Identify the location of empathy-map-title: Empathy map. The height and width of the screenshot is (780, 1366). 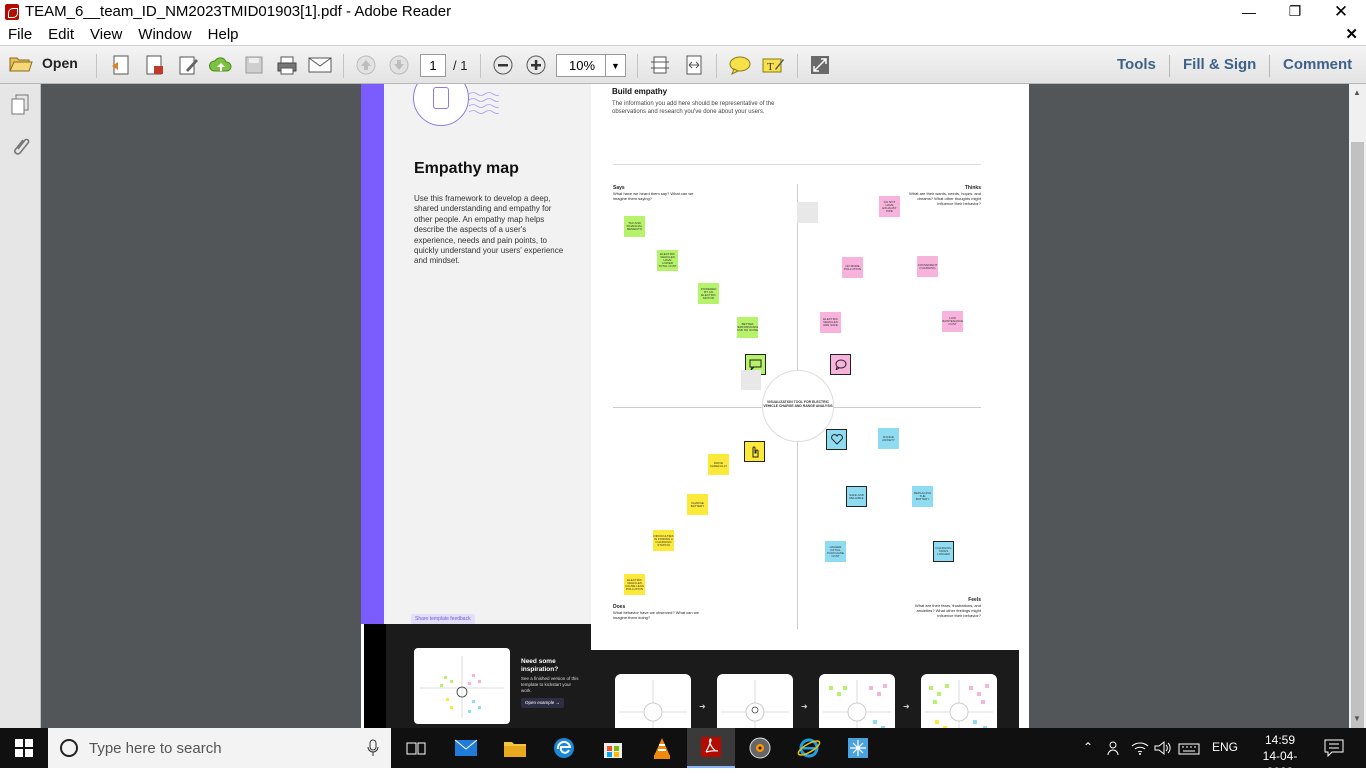
(466, 168).